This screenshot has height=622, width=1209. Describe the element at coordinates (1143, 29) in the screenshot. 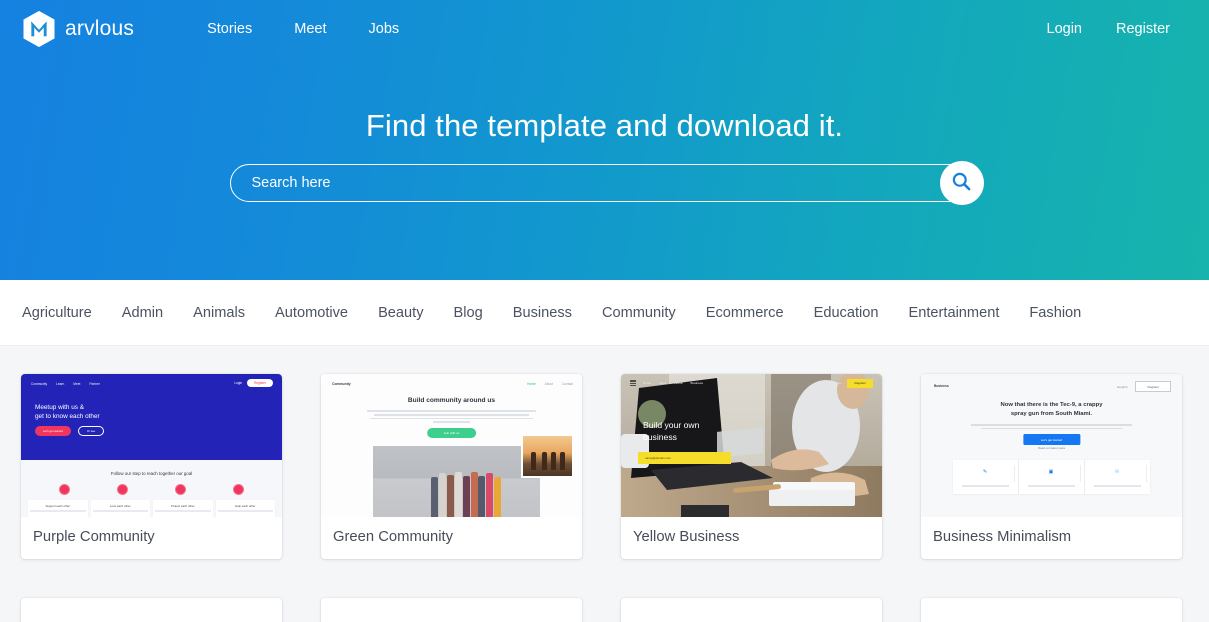

I see `register-link: Register` at that location.